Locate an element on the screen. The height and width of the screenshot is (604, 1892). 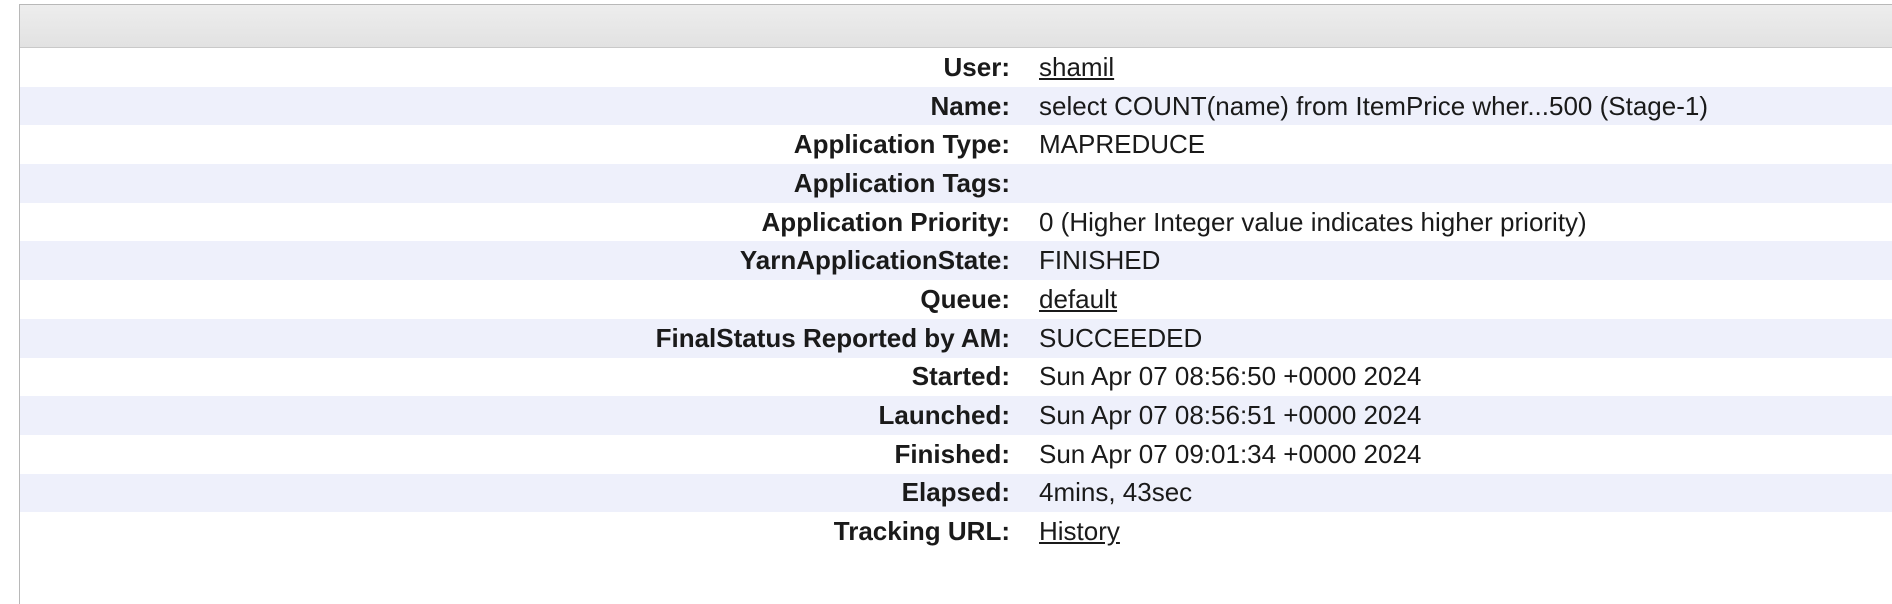
launched-label: Launched: is located at coordinates (944, 415).